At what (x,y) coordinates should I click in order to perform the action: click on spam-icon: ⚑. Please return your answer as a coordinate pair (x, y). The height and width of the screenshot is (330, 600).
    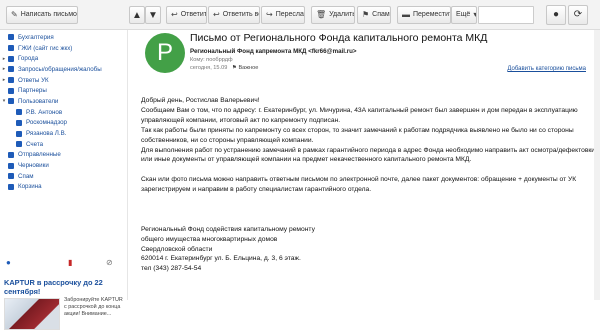
    Looking at the image, I should click on (366, 14).